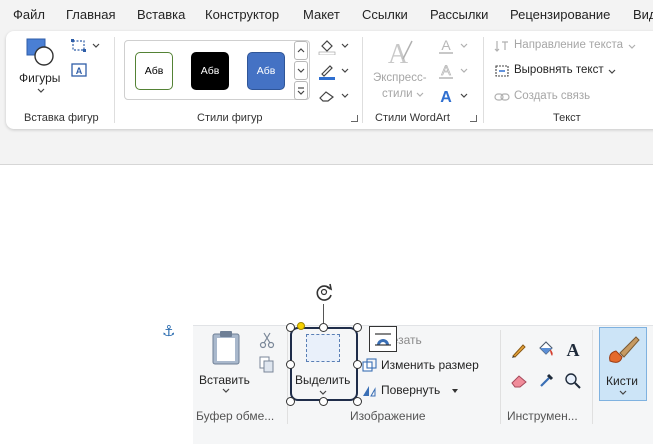 The width and height of the screenshot is (653, 444). What do you see at coordinates (327, 47) in the screenshot?
I see `paint-bucket-icon` at bounding box center [327, 47].